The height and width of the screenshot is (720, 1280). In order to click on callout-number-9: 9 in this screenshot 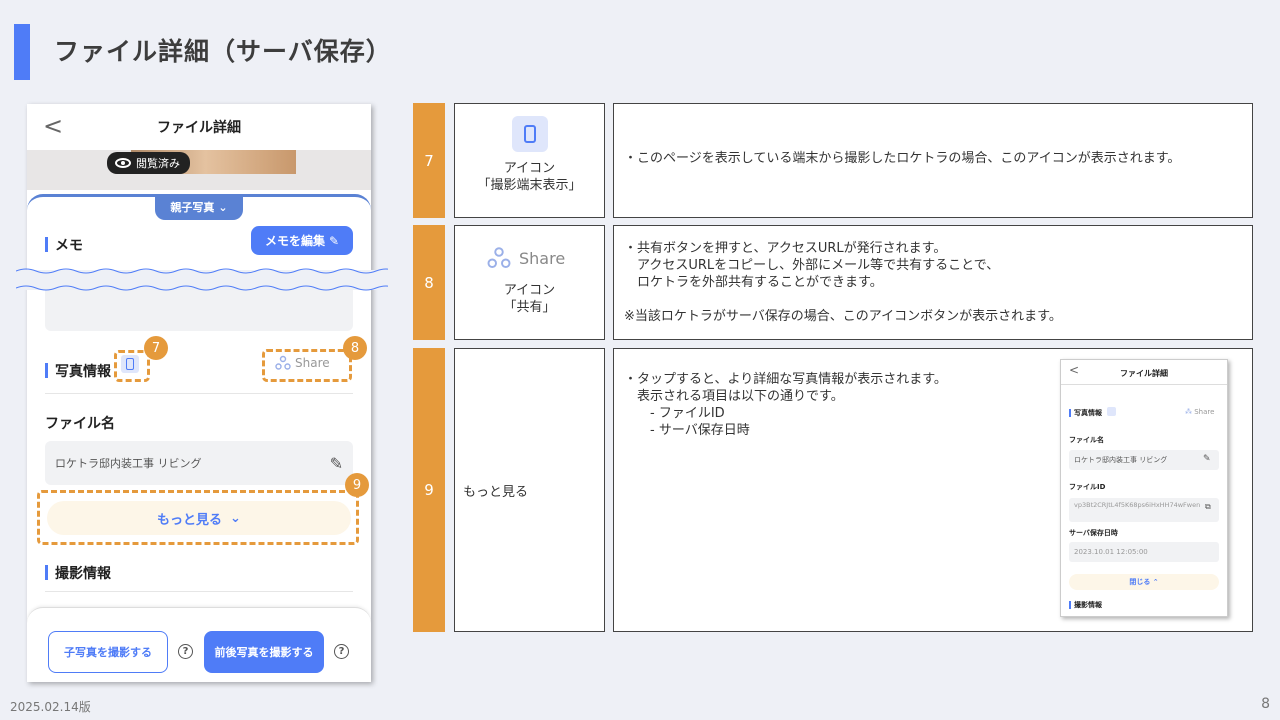, I will do `click(357, 485)`.